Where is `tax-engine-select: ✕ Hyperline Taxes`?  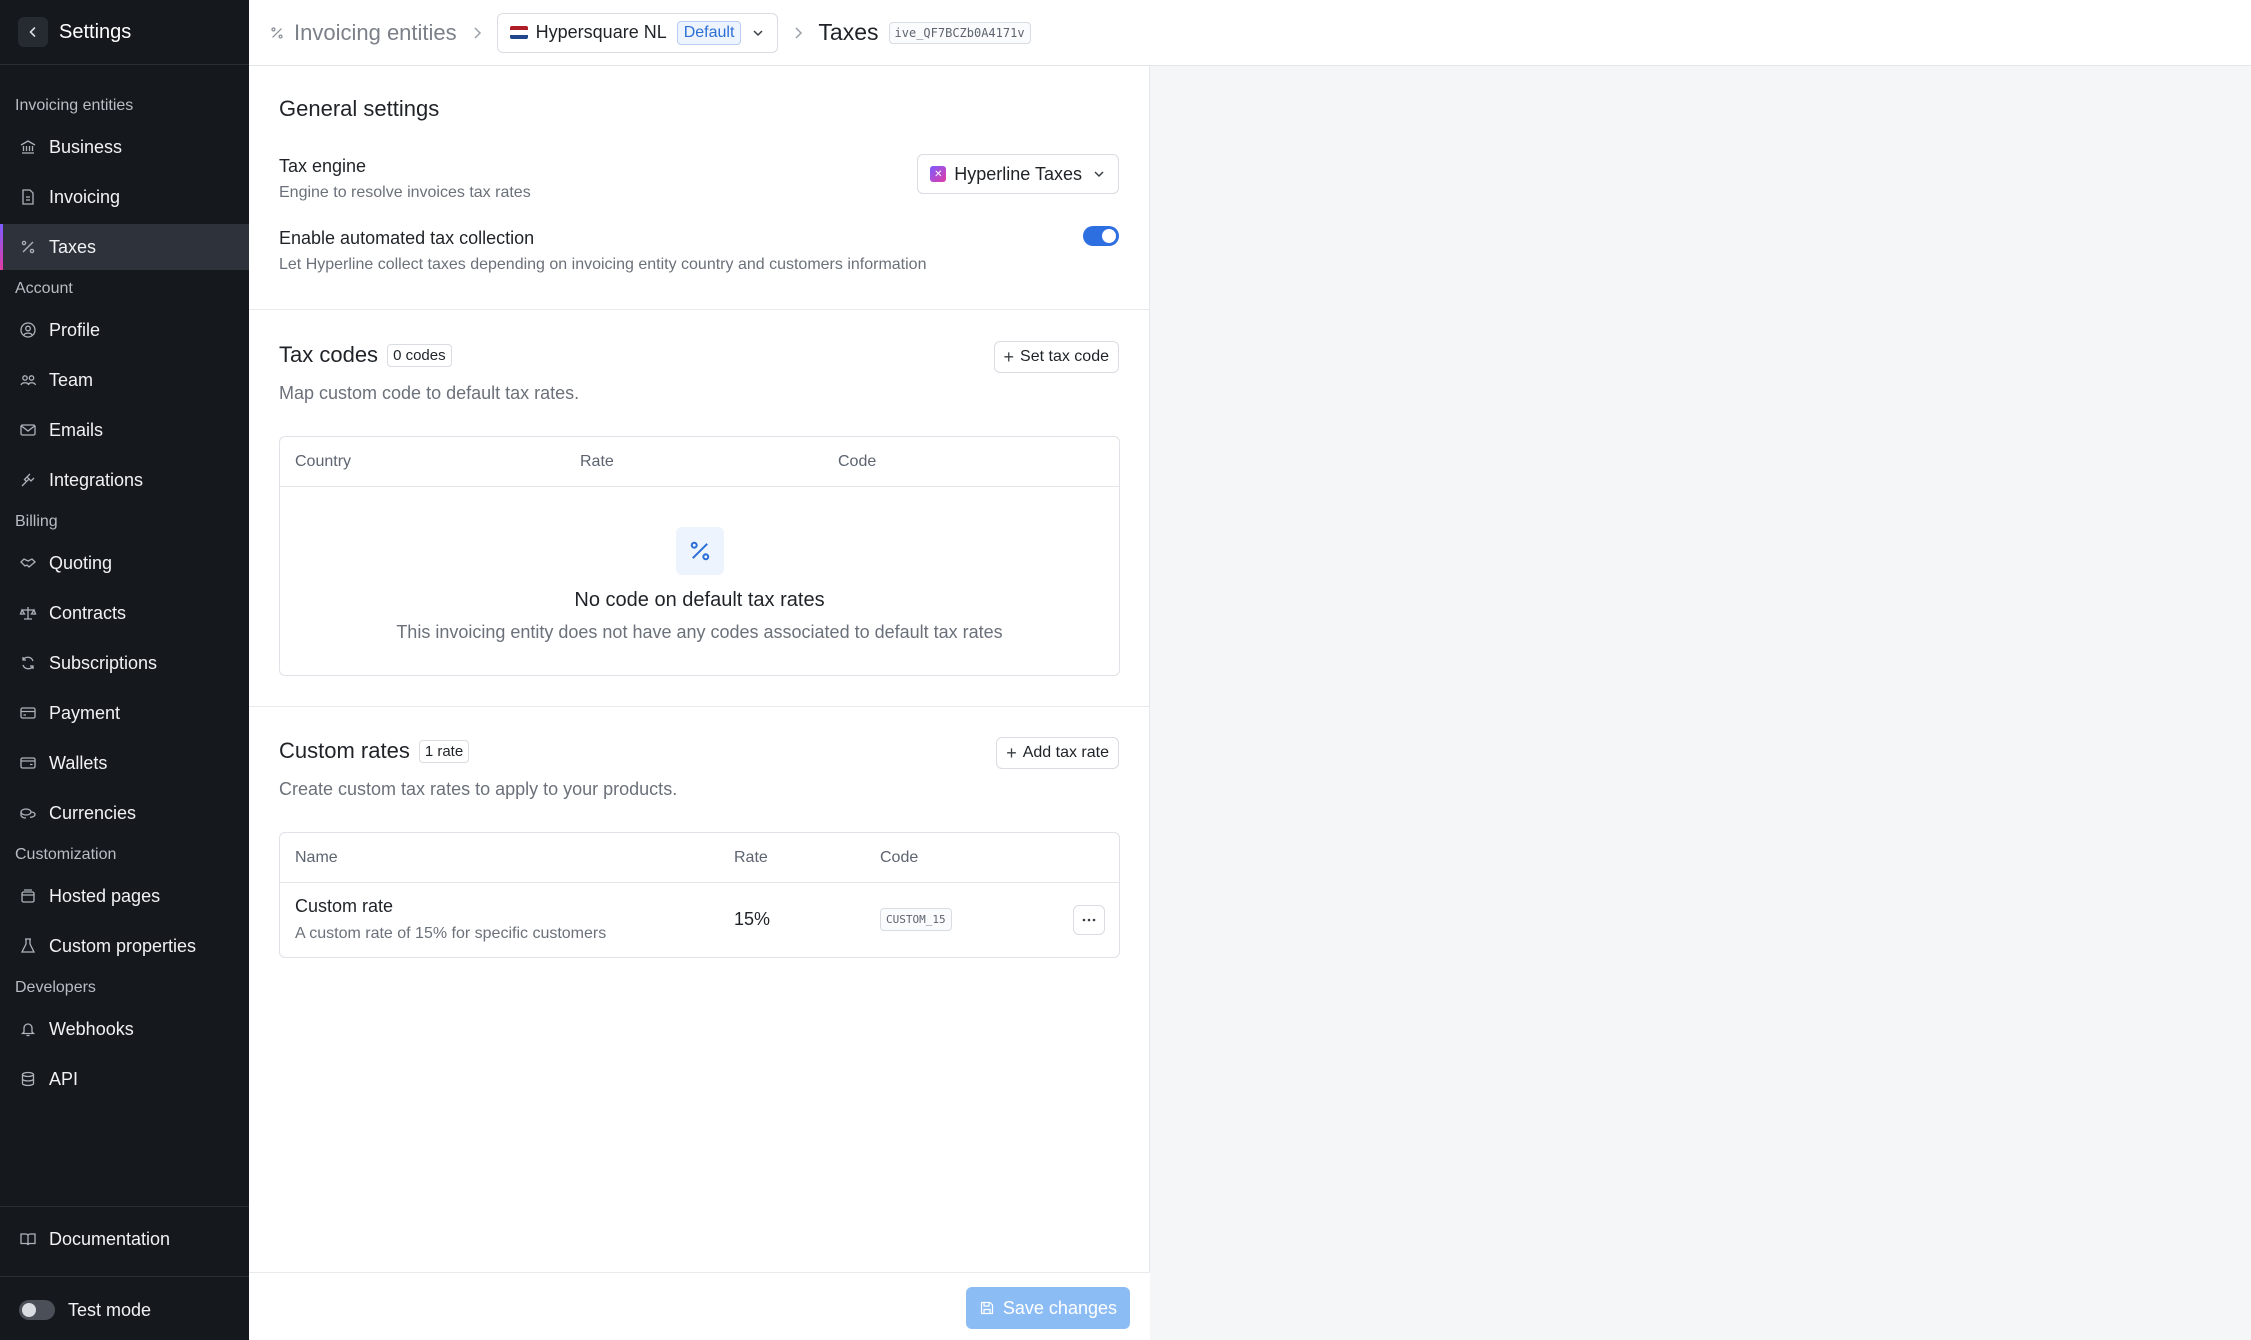 tax-engine-select: ✕ Hyperline Taxes is located at coordinates (1018, 174).